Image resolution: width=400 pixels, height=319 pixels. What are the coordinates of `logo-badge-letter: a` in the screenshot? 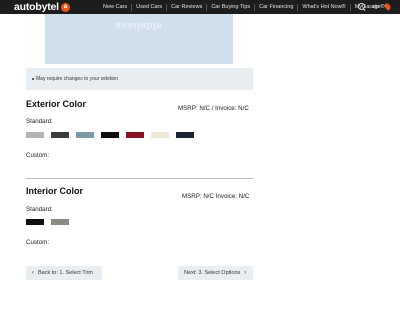 It's located at (65, 7).